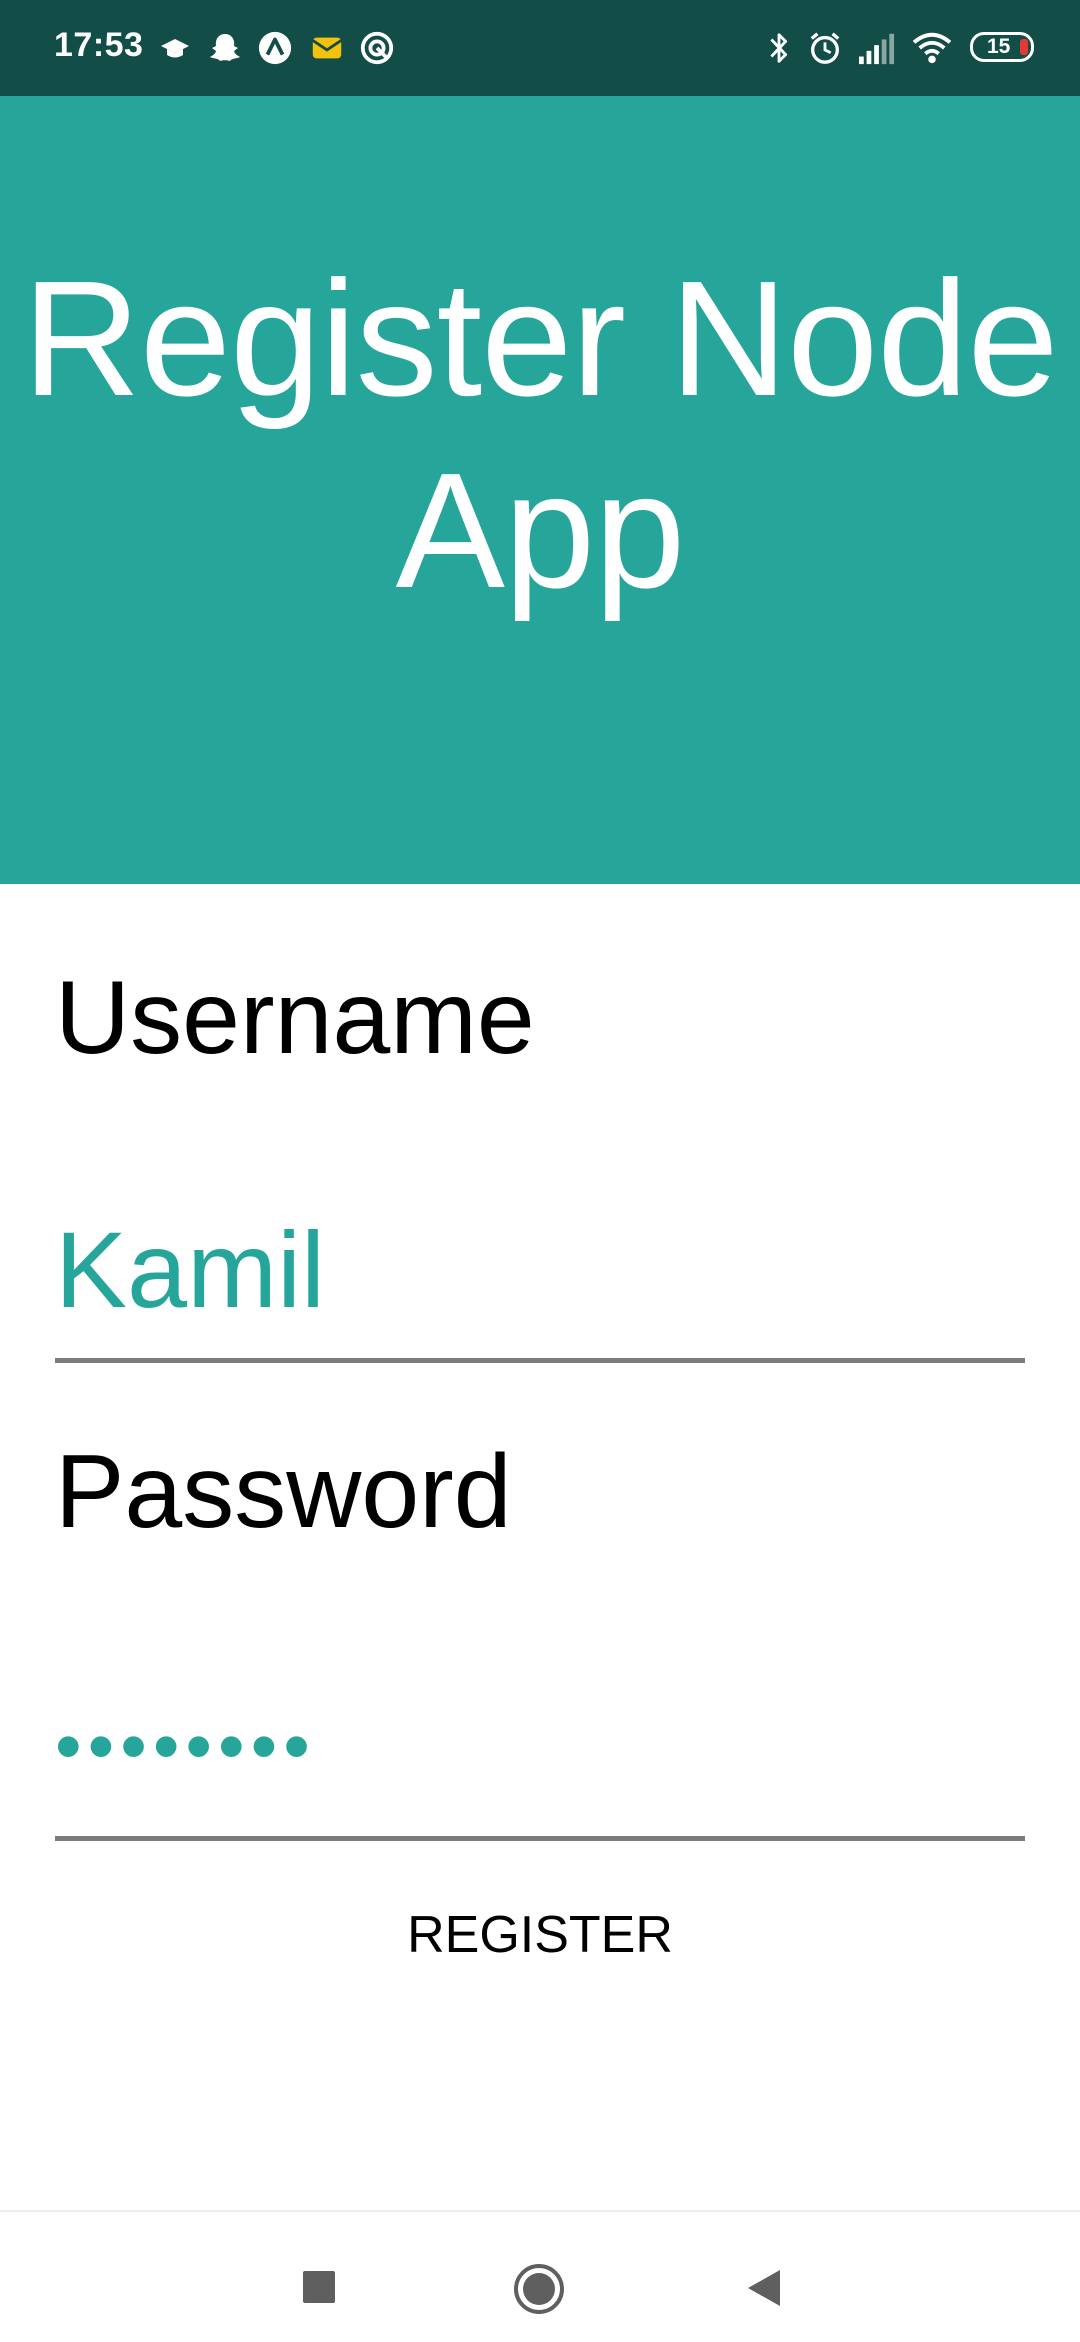 The image size is (1080, 2342). I want to click on signal-icon, so click(877, 49).